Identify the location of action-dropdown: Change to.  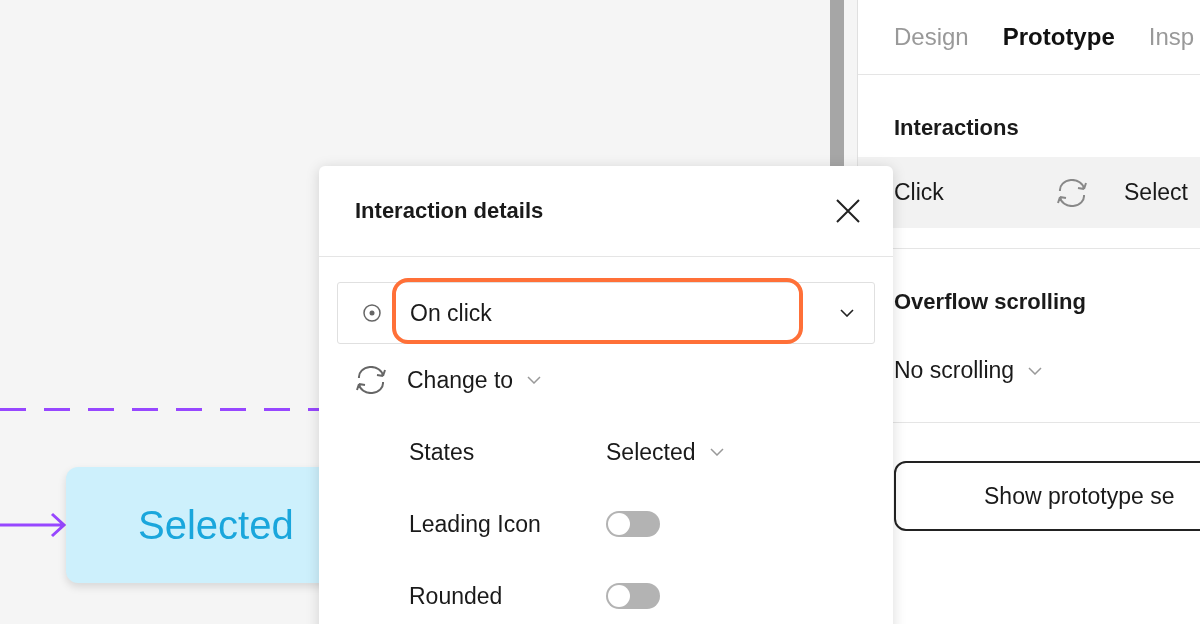
(474, 380).